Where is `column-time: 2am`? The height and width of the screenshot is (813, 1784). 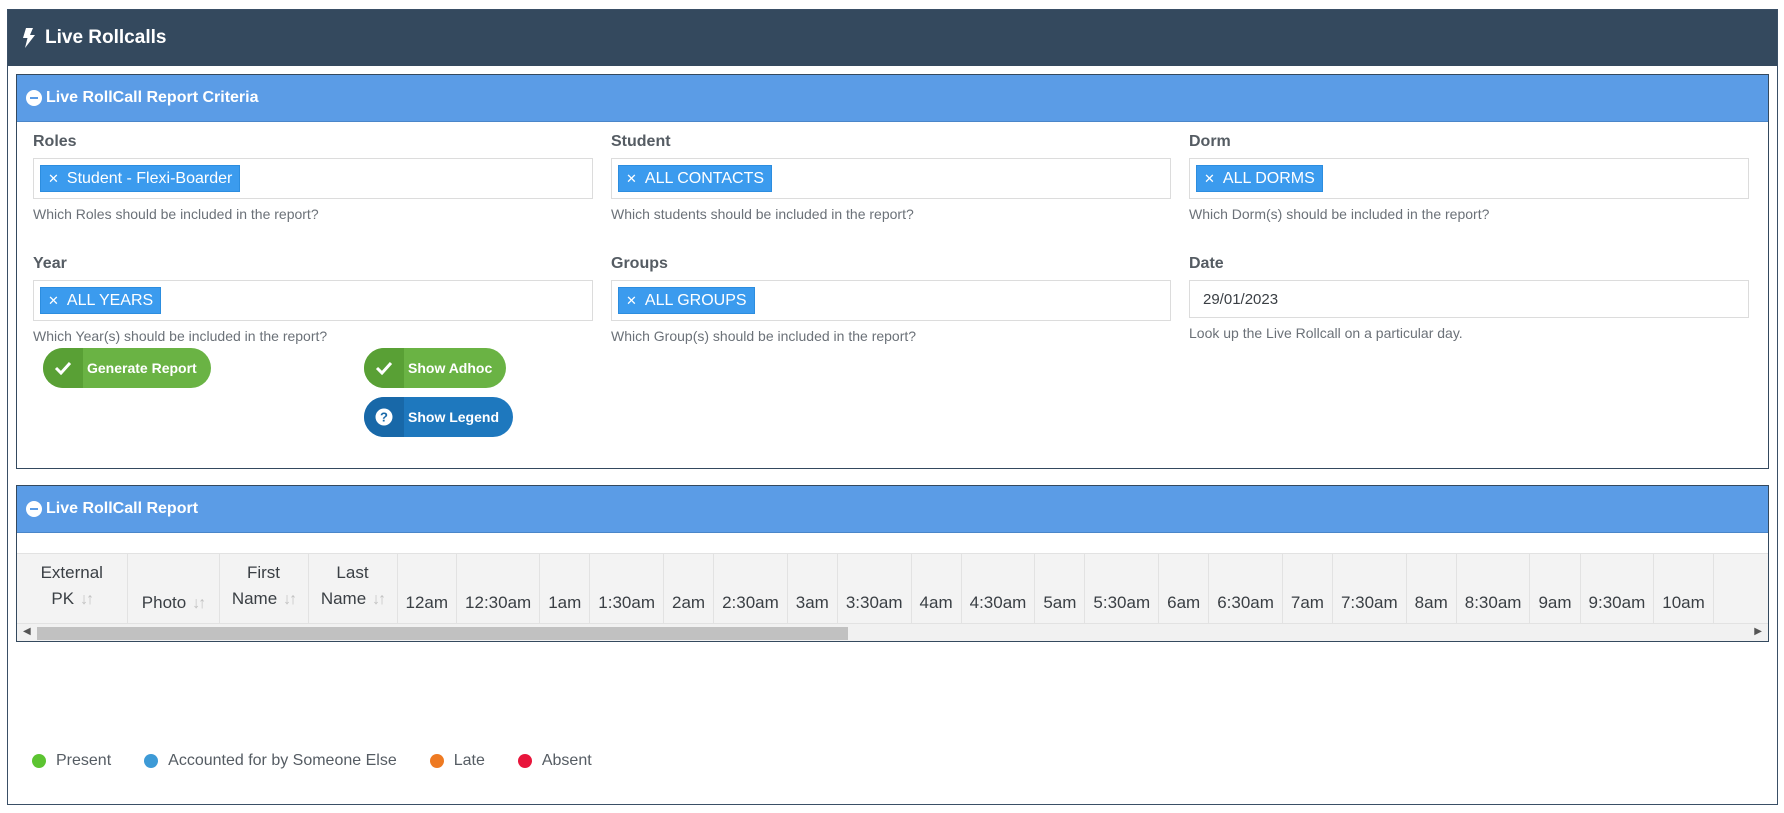
column-time: 2am is located at coordinates (689, 588).